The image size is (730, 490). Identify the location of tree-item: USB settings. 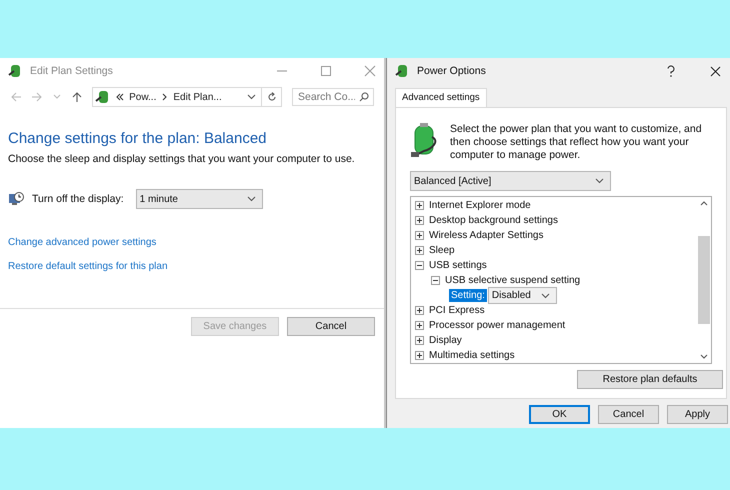
(458, 265).